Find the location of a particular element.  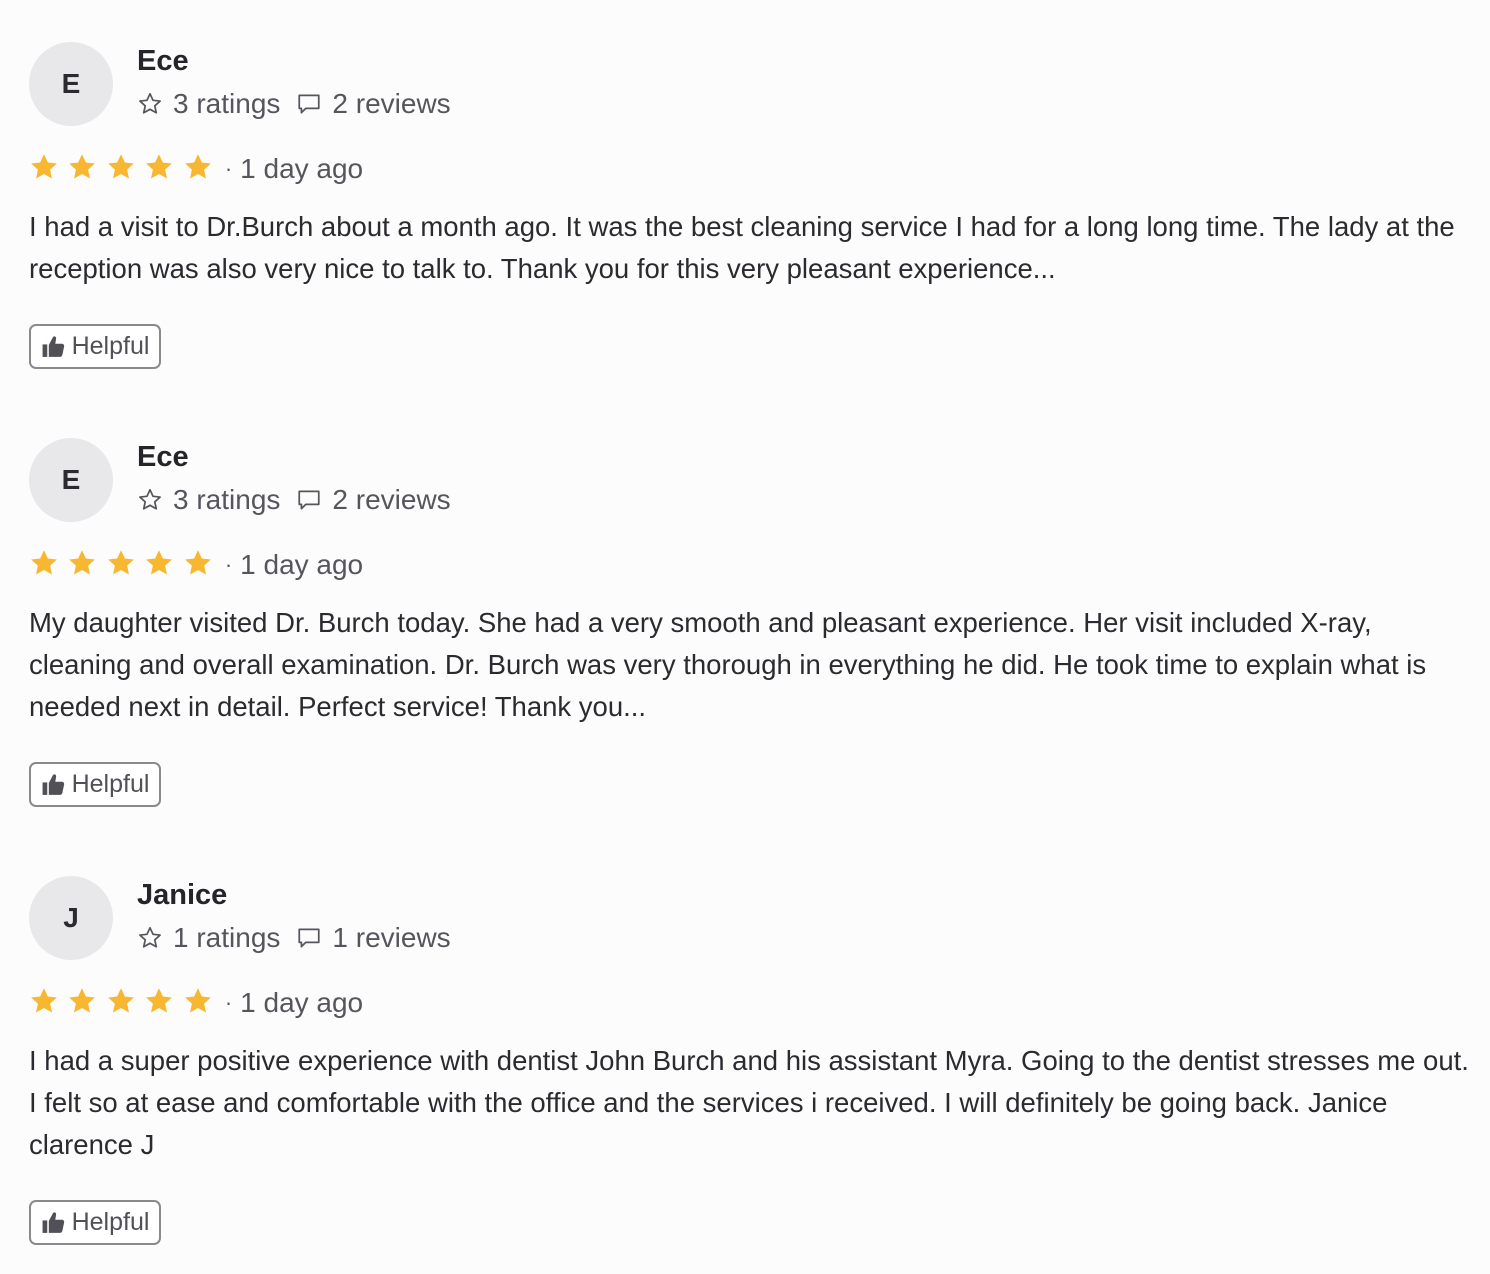

reviewer-header: J Janice 1 ratings 1 reviews is located at coordinates (749, 918).